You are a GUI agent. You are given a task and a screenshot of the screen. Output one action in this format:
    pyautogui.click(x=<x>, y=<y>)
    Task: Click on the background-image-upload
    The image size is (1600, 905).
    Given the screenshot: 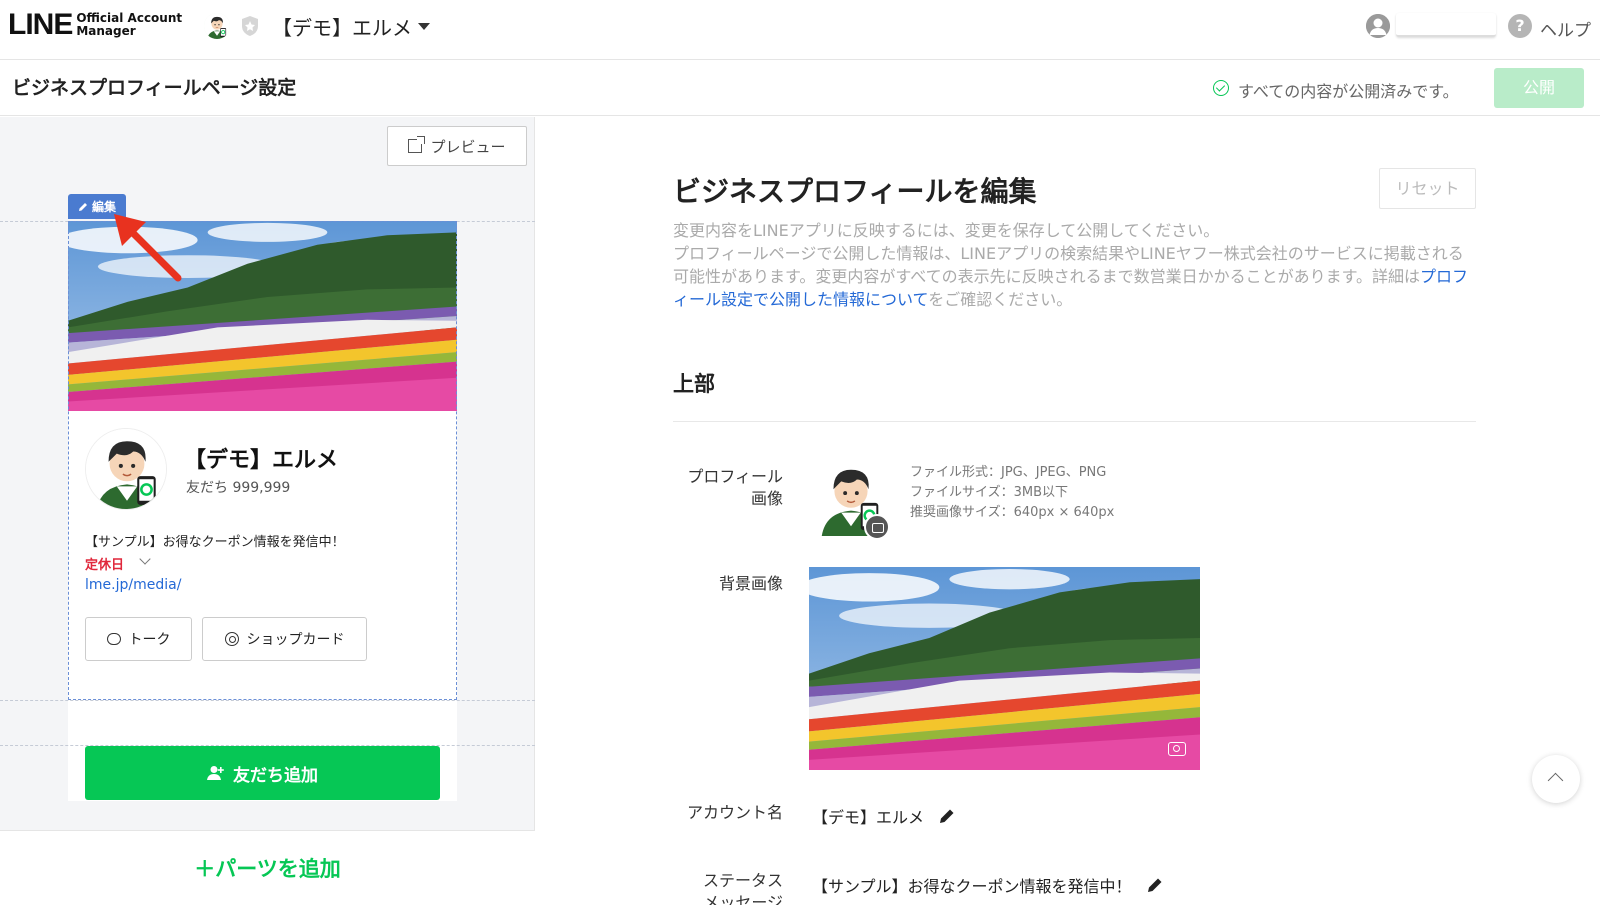 What is the action you would take?
    pyautogui.click(x=1004, y=668)
    